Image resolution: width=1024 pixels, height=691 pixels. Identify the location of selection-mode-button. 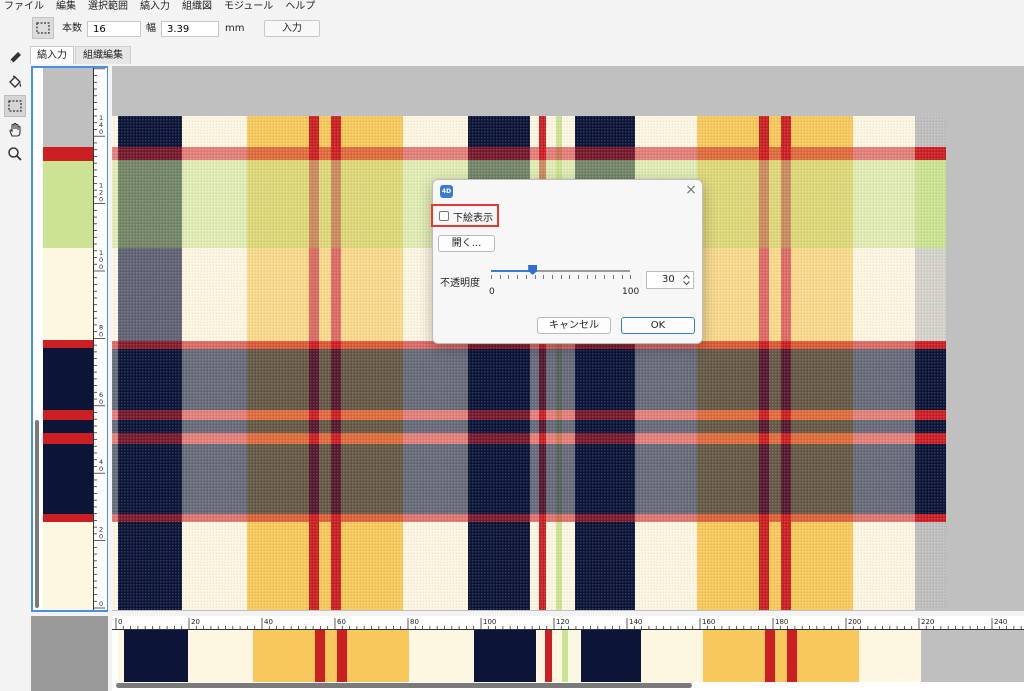
(43, 28).